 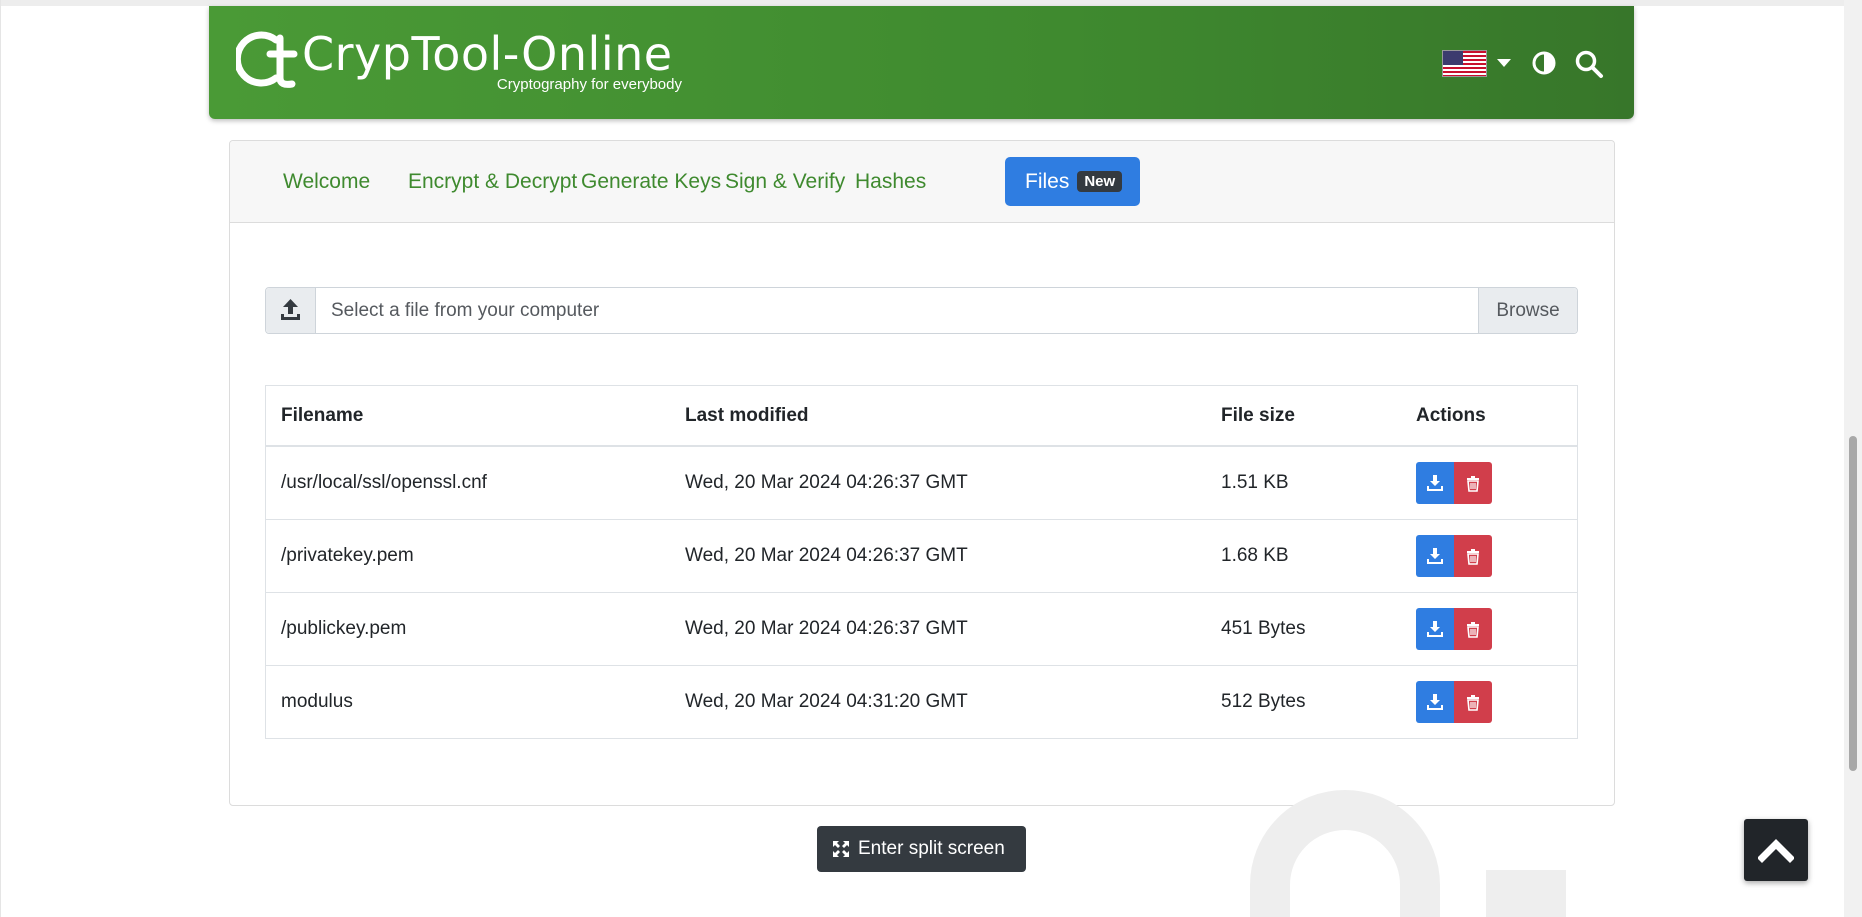 What do you see at coordinates (322, 415) in the screenshot?
I see `column-header-filename: Filename` at bounding box center [322, 415].